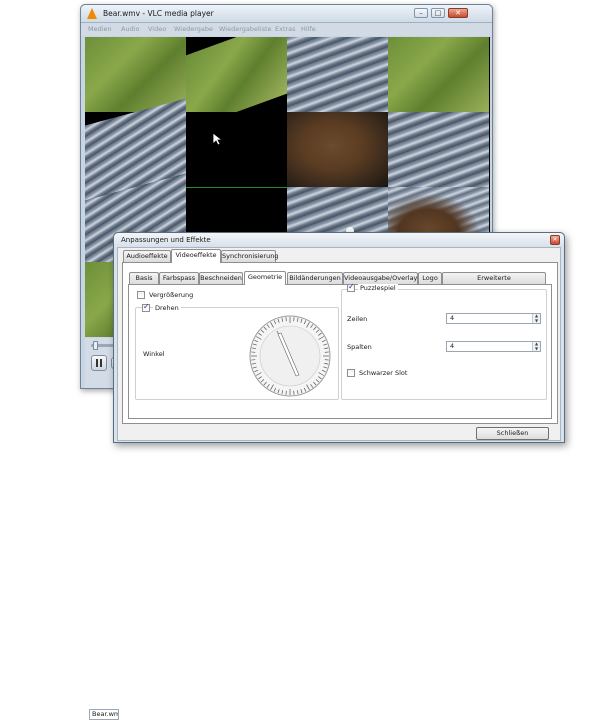 Image resolution: width=600 pixels, height=720 pixels. What do you see at coordinates (196, 256) in the screenshot?
I see `tab-videoeffekte: Videoeffekte` at bounding box center [196, 256].